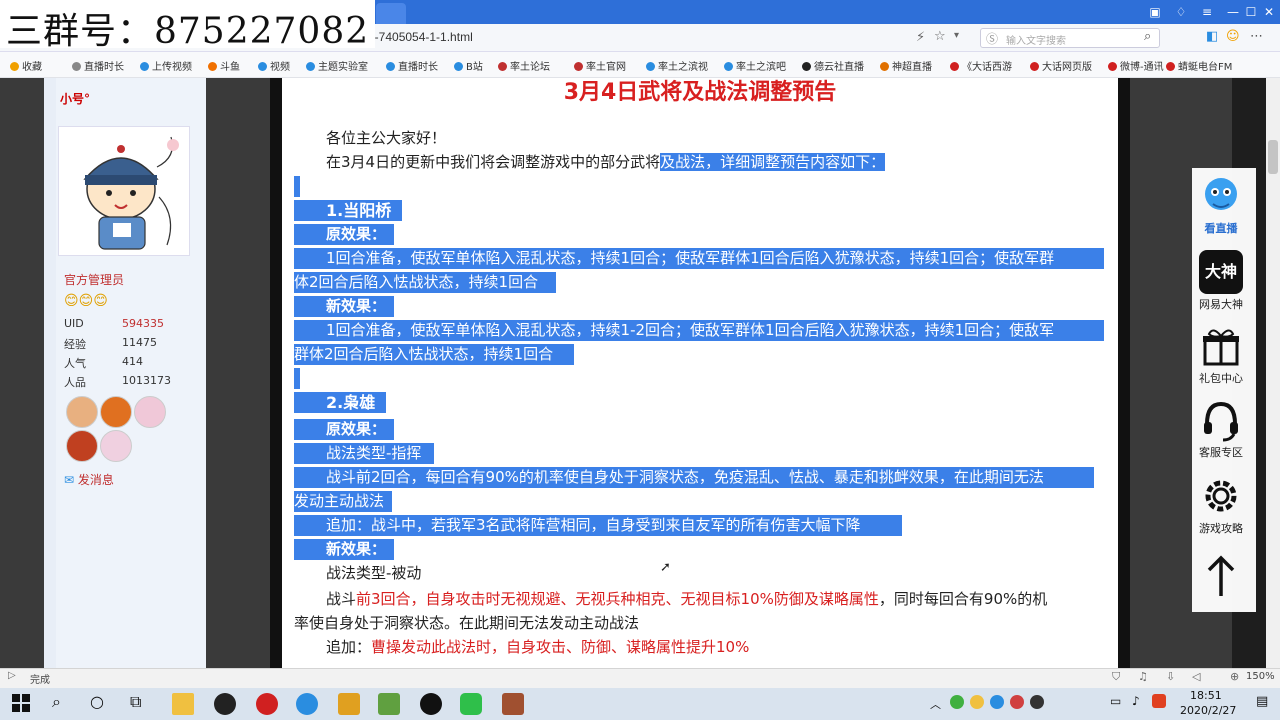 The height and width of the screenshot is (720, 1280). I want to click on shield-icon: ⛉, so click(1116, 677).